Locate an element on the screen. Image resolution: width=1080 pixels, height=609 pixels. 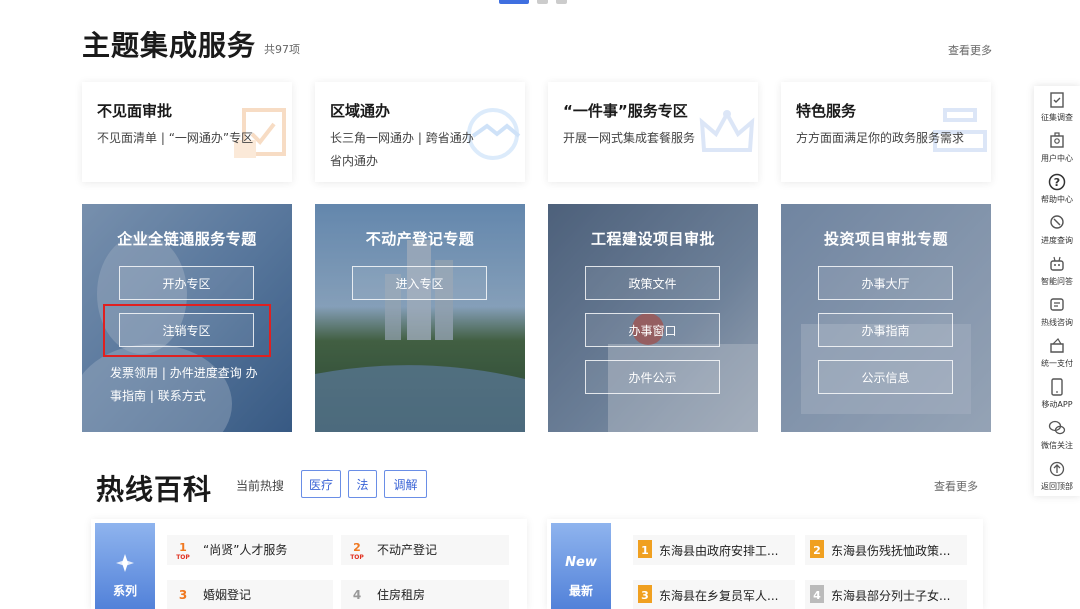
topic-investment-approval: 投资项目审批专题 办事大厅 办事指南 公示信息 is located at coordinates (886, 318).